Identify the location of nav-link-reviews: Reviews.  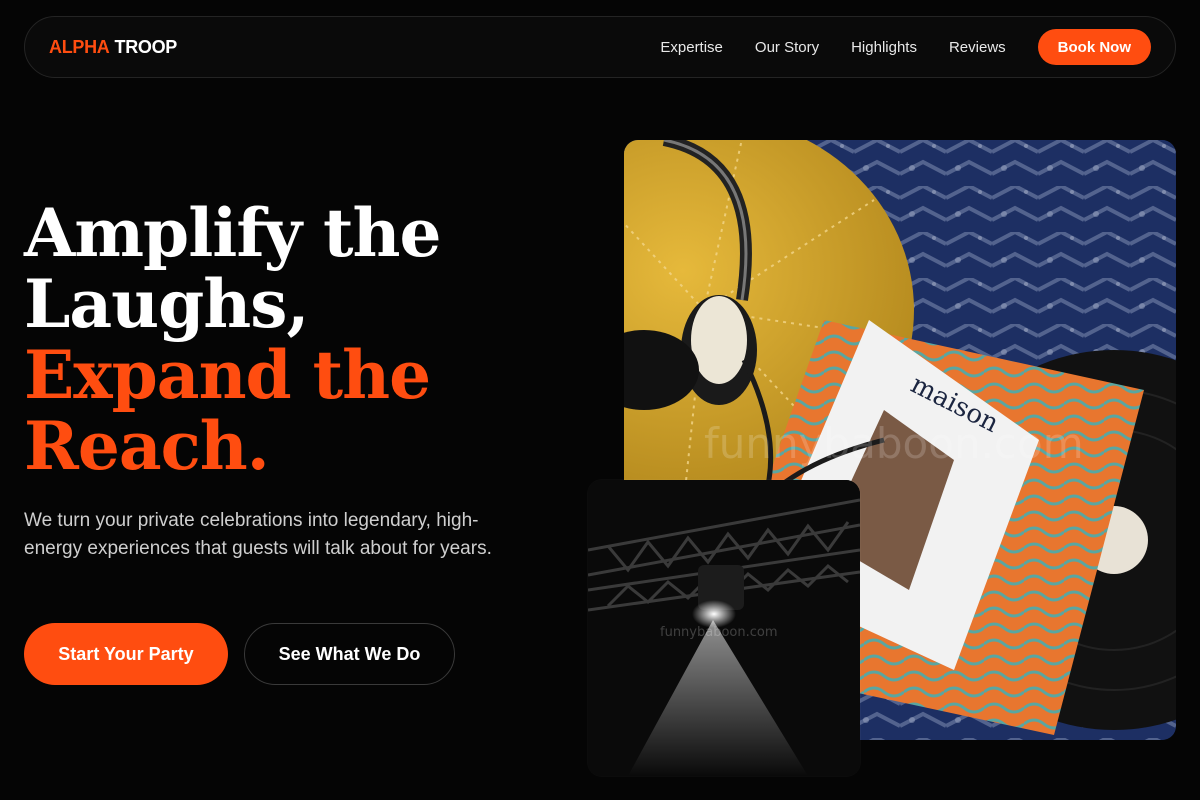
(977, 47).